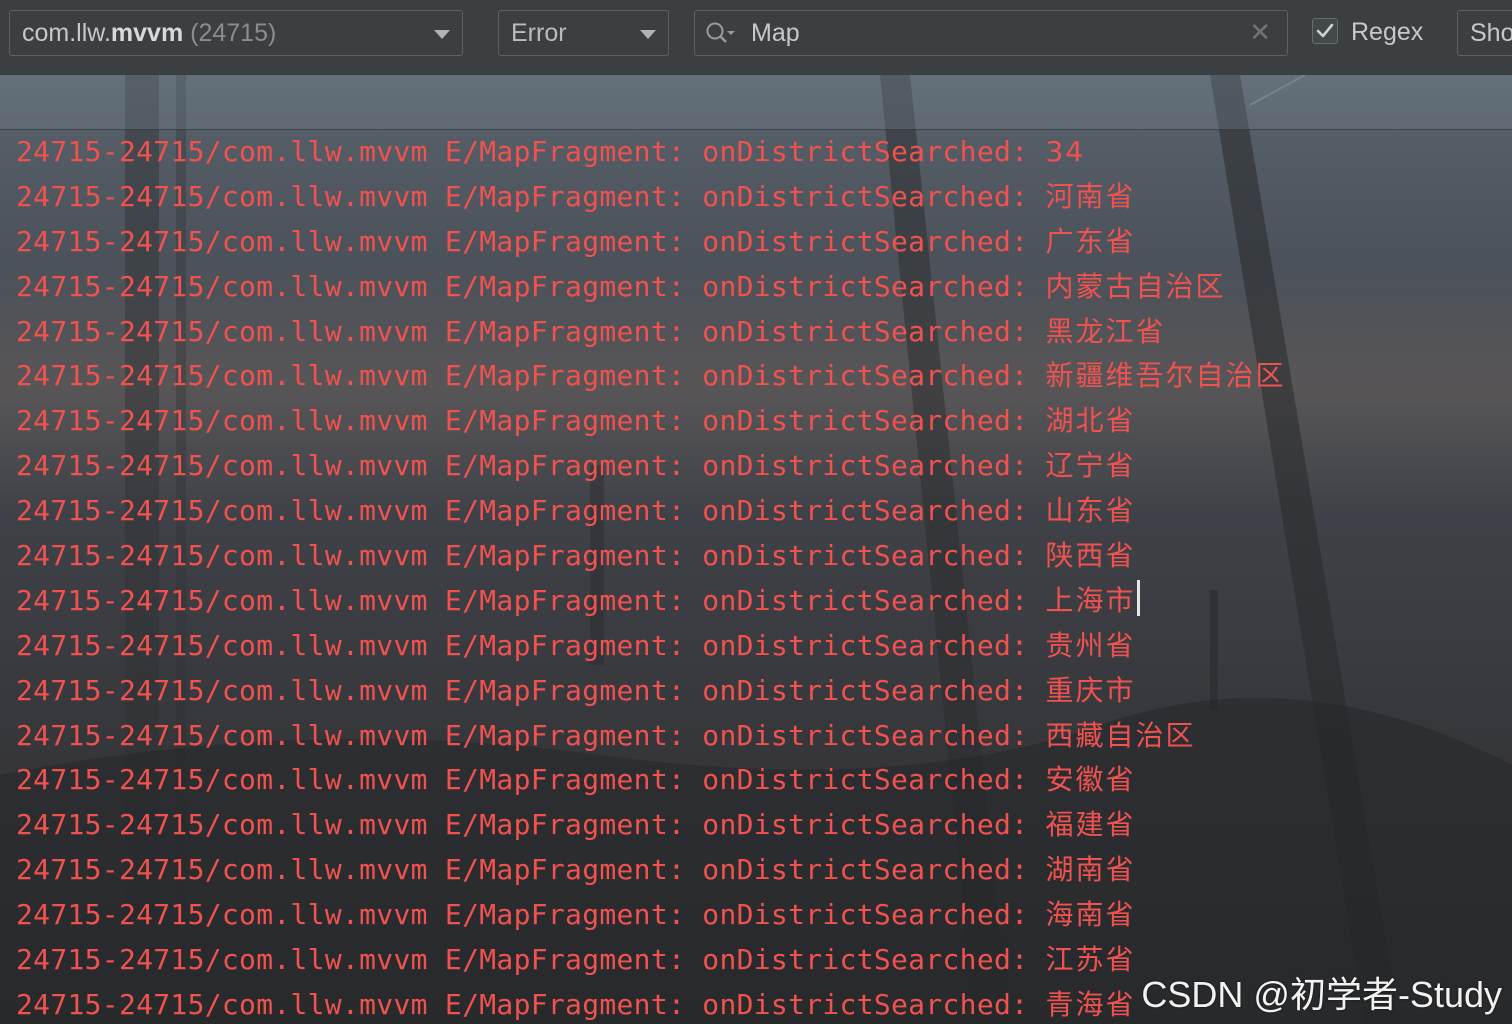 The width and height of the screenshot is (1512, 1024). Describe the element at coordinates (1090, 870) in the screenshot. I see `log-line-message: 湖南省` at that location.